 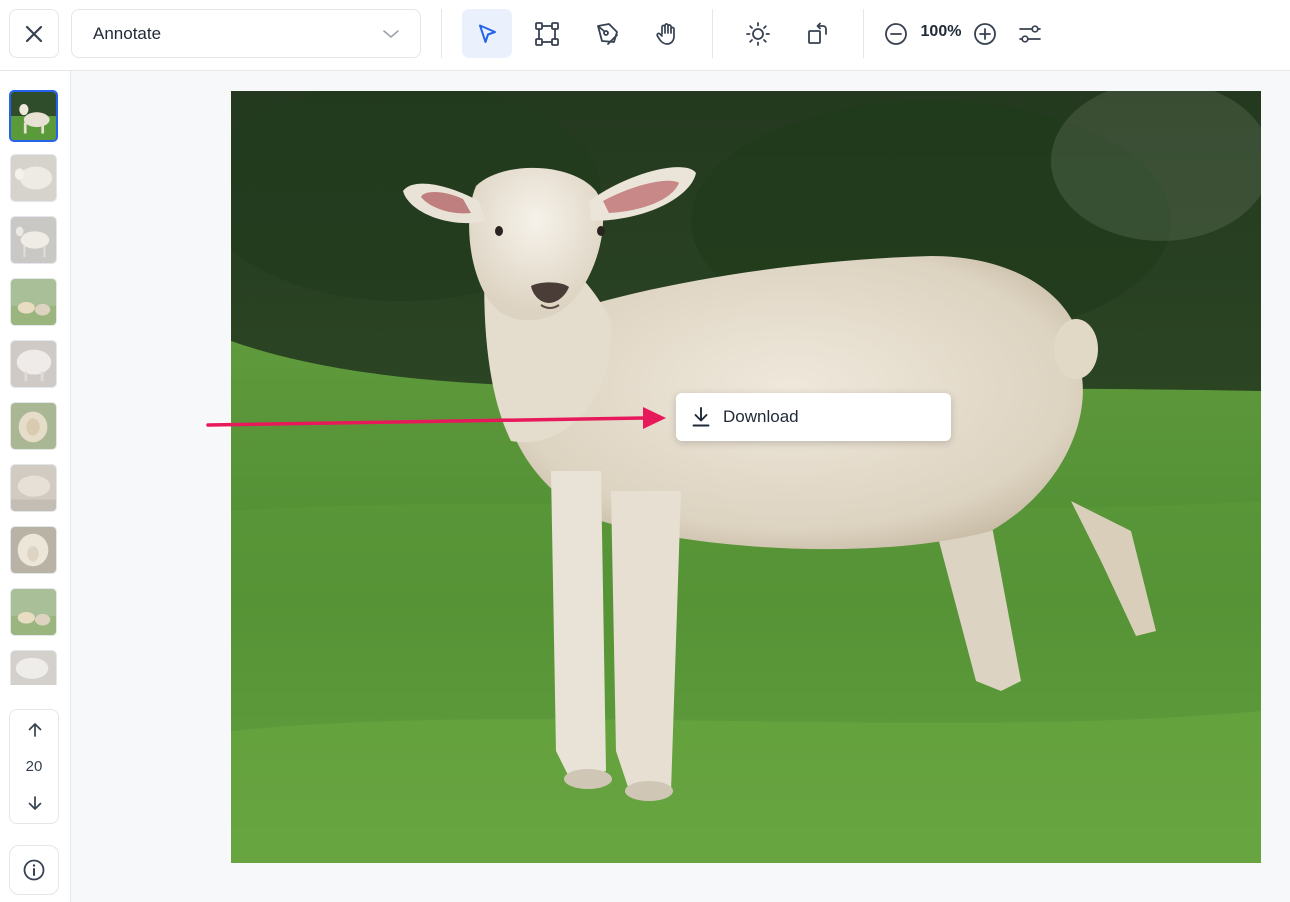 I want to click on page-navigator: 20, so click(x=34, y=766).